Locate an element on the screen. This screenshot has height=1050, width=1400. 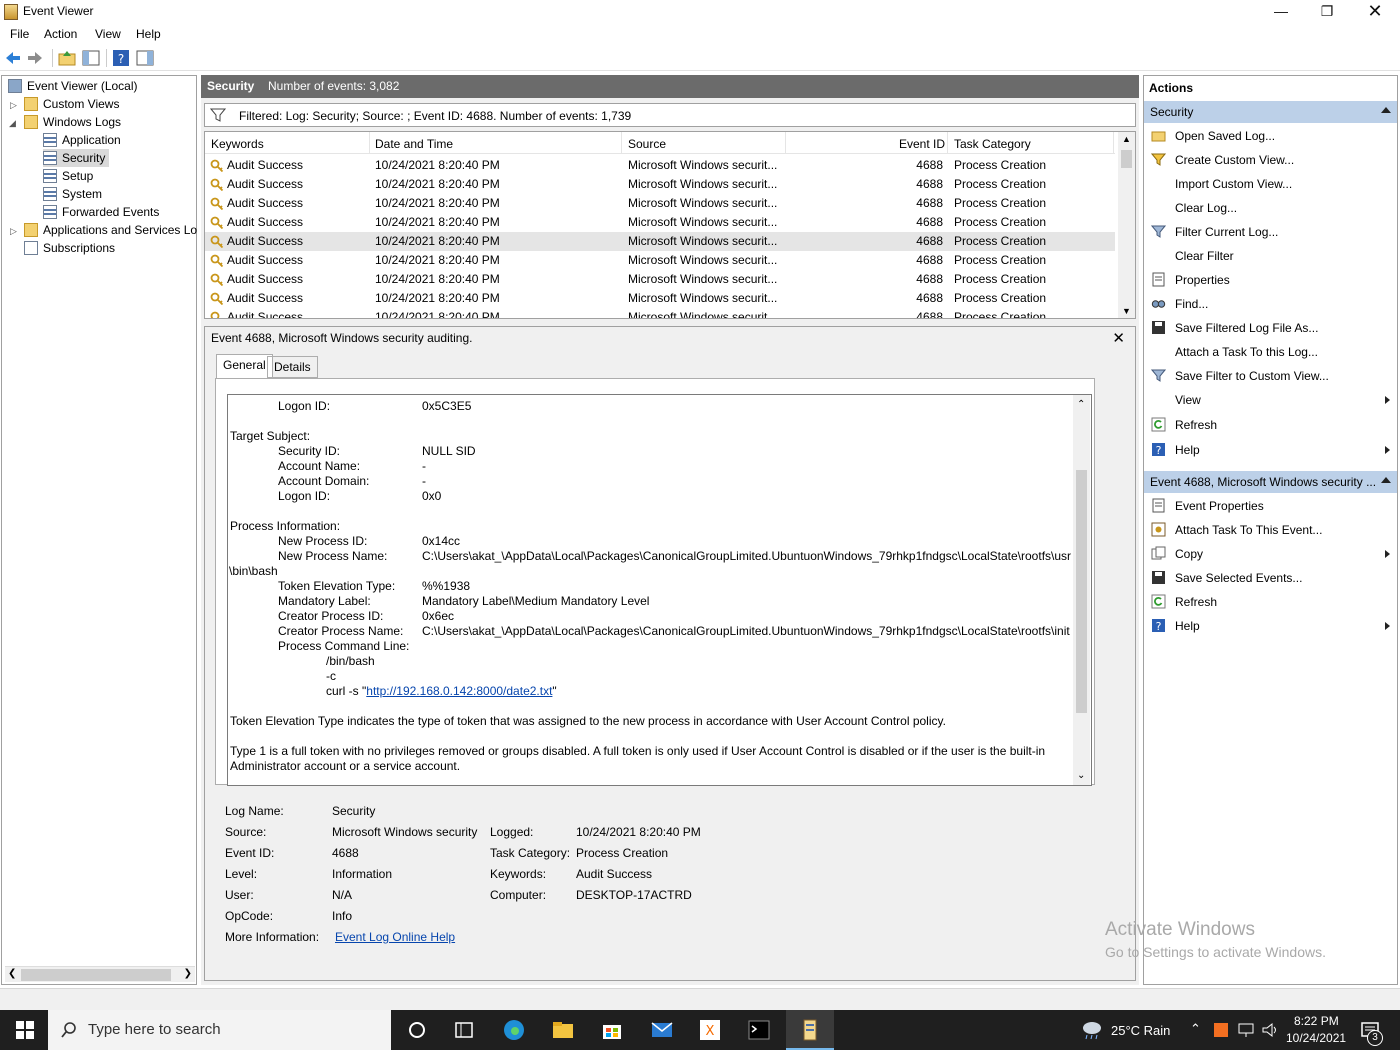
message-vertical-scrollbar: ⌃ ⌄ is located at coordinates (1081, 590).